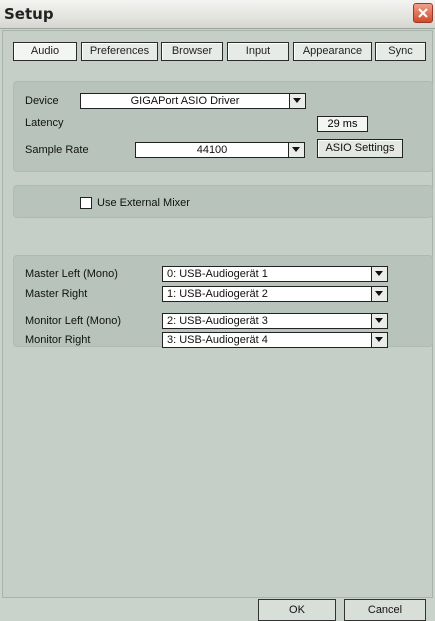 The image size is (435, 621). I want to click on tab-input: Input, so click(258, 51).